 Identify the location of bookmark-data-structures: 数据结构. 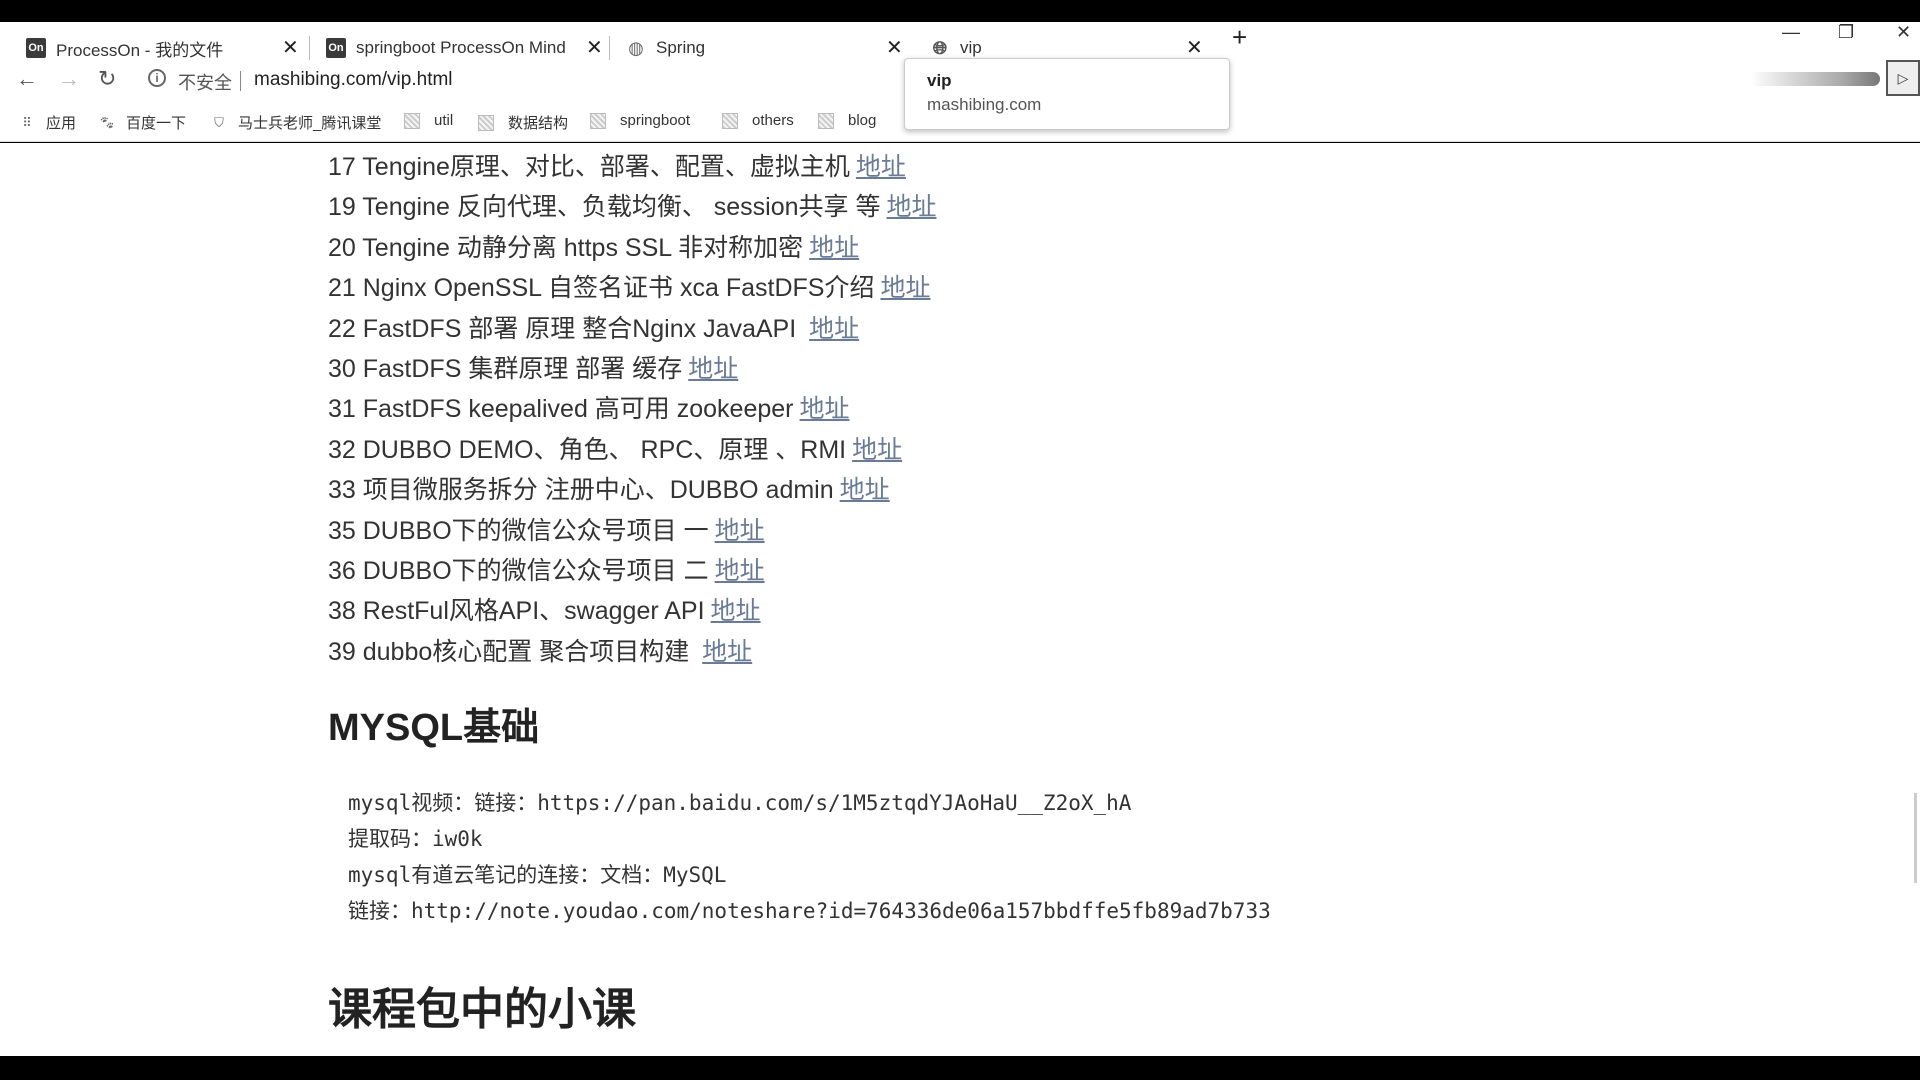
(523, 122).